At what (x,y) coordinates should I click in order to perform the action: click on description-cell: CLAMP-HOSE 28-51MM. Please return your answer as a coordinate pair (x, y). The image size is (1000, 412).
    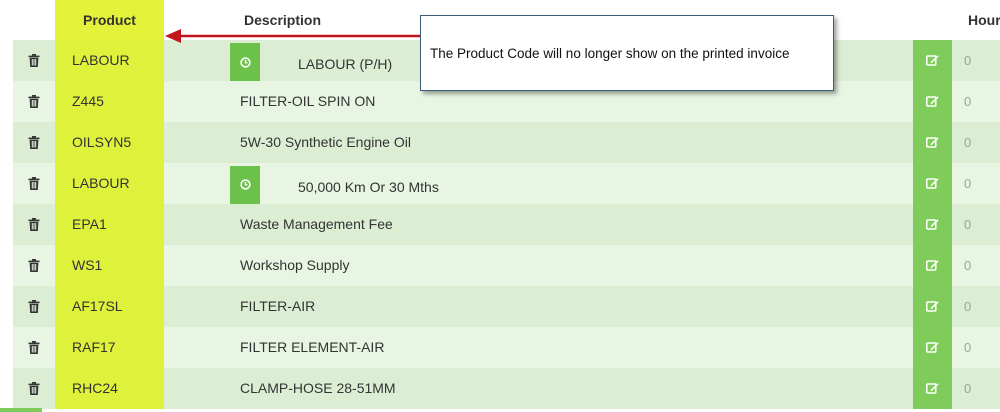
    Looking at the image, I should click on (538, 388).